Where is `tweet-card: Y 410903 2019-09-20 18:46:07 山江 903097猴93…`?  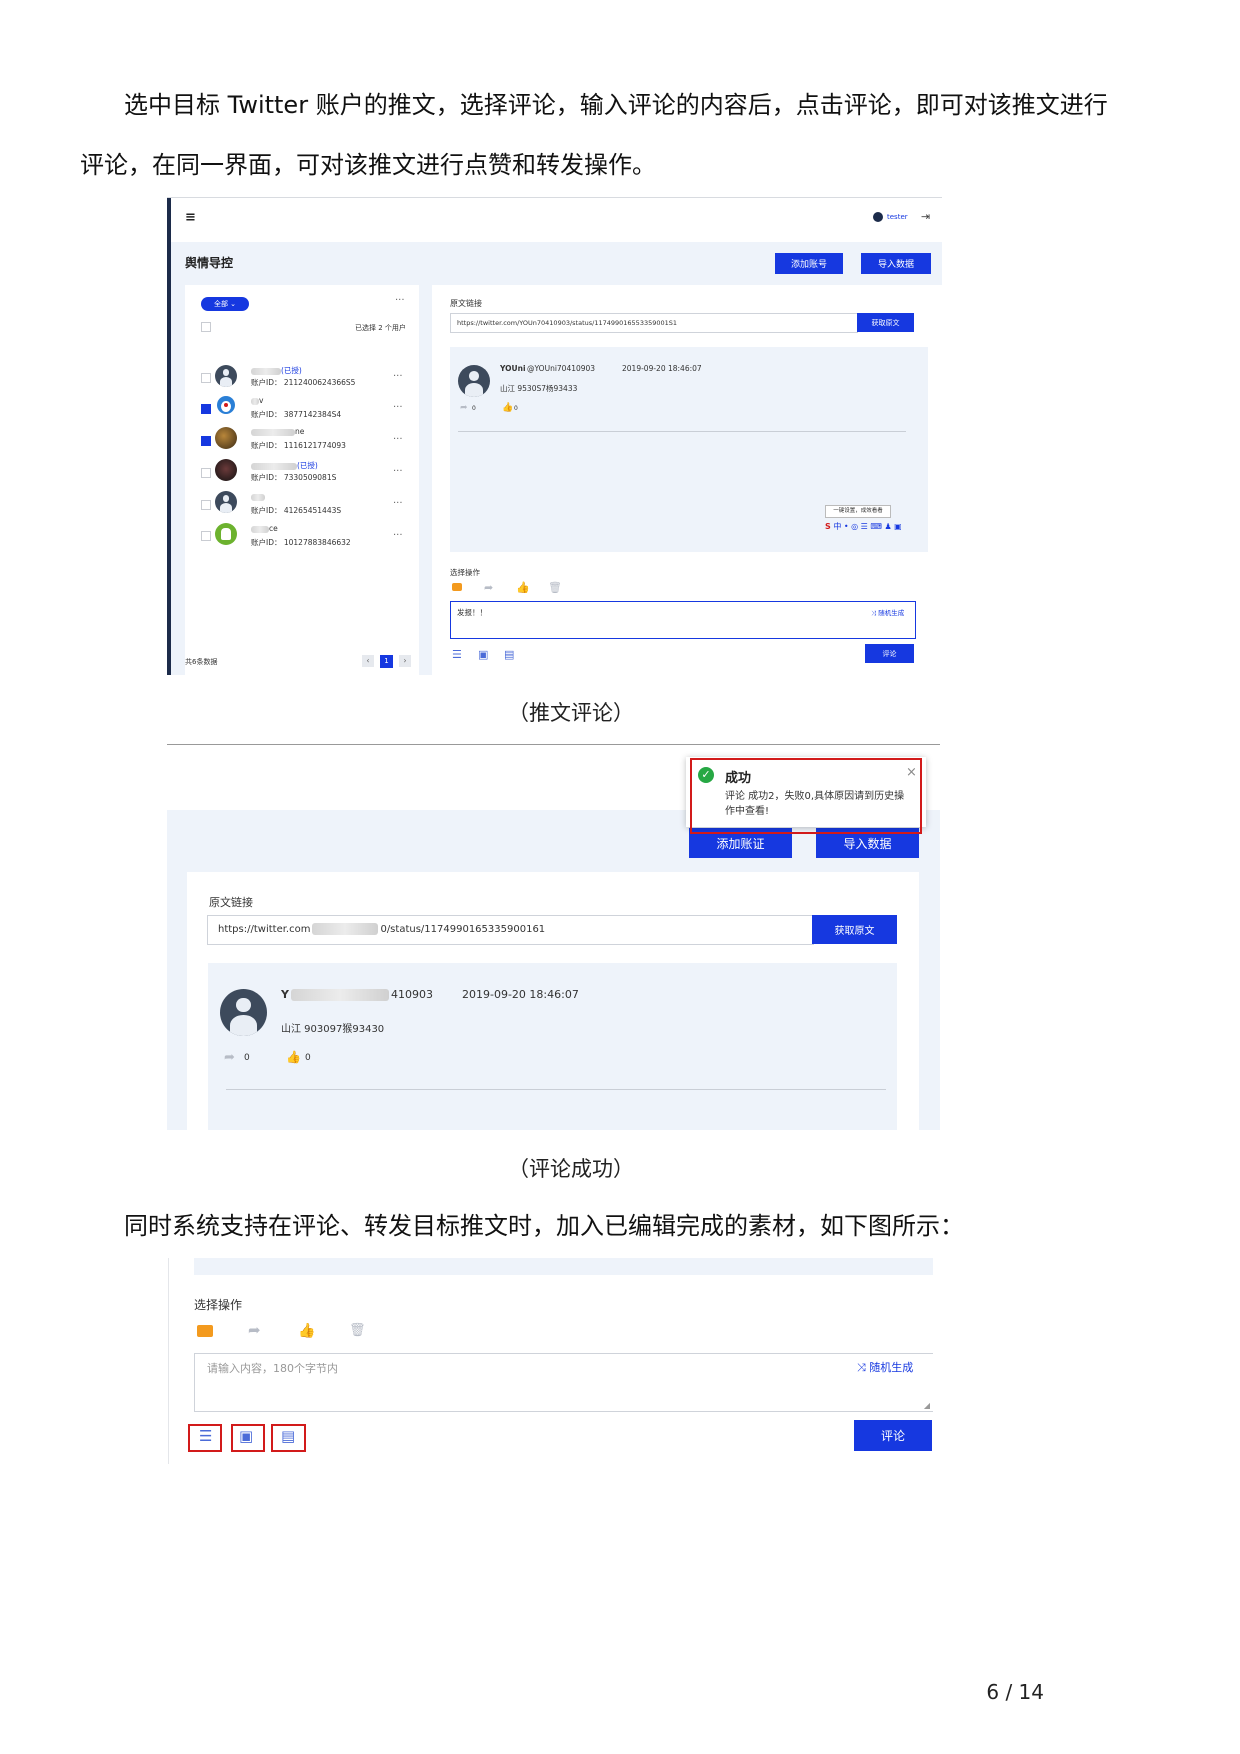 tweet-card: Y 410903 2019-09-20 18:46:07 山江 903097猴93… is located at coordinates (552, 1046).